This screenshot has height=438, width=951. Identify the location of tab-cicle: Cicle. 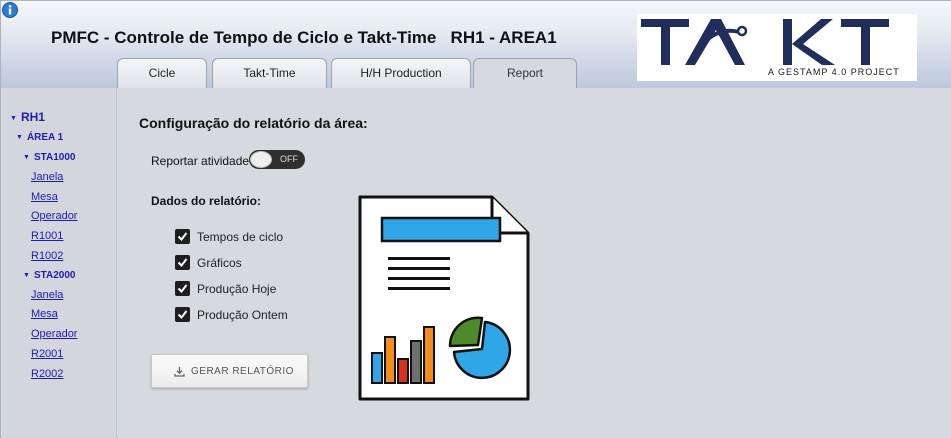
(162, 73).